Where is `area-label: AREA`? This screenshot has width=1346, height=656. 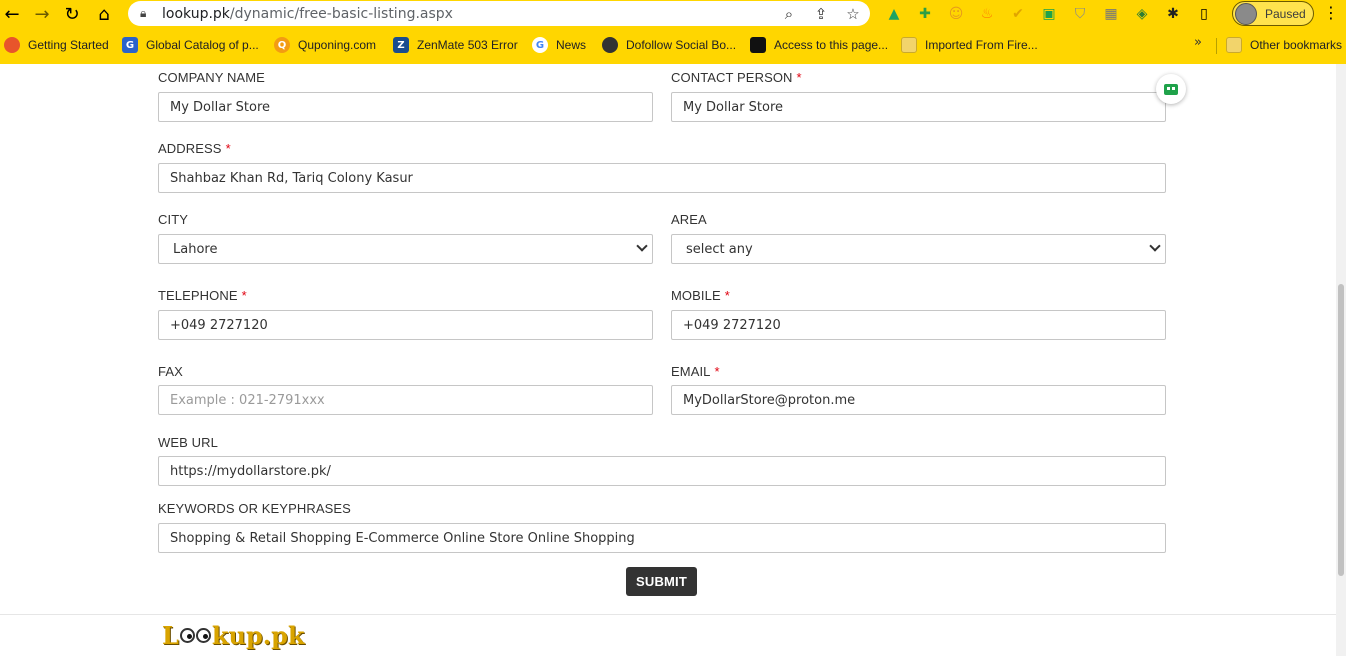
area-label: AREA is located at coordinates (689, 219).